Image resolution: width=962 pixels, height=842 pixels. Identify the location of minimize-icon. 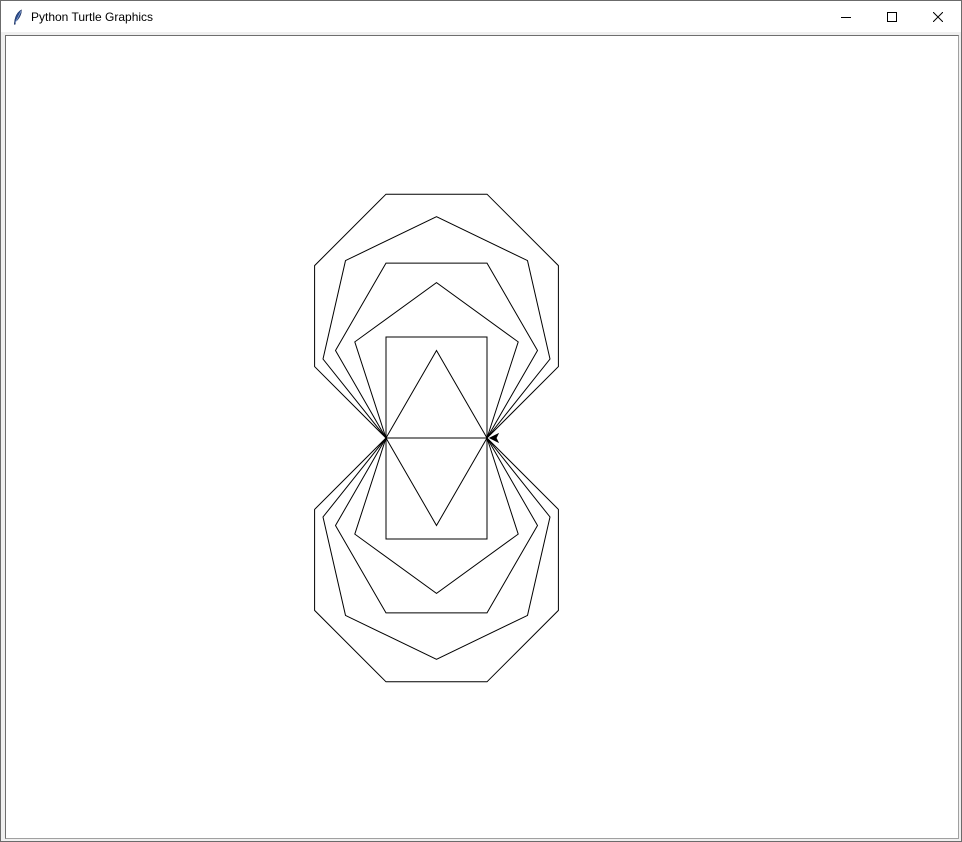
(846, 17).